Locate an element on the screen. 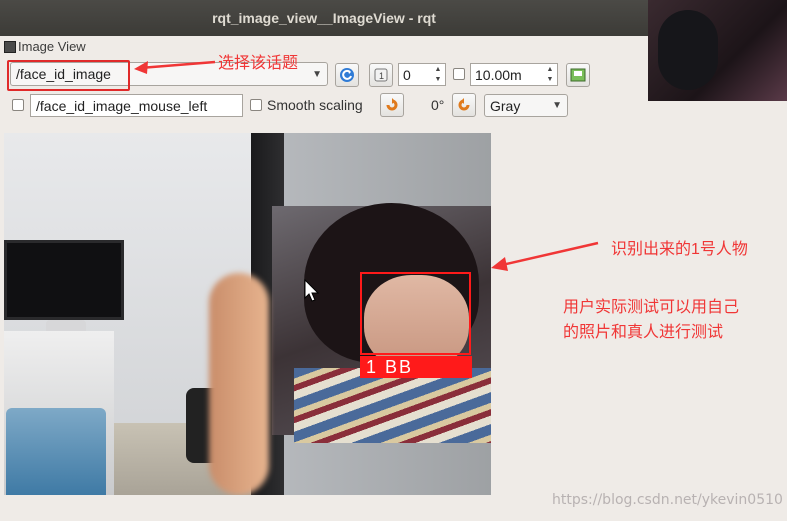 This screenshot has width=787, height=521. face-detection-box is located at coordinates (415, 313).